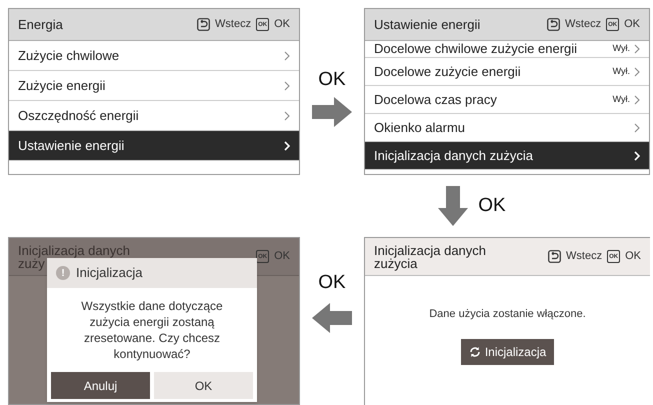 Image resolution: width=653 pixels, height=405 pixels. I want to click on dialog-button: Anuluj, so click(100, 385).